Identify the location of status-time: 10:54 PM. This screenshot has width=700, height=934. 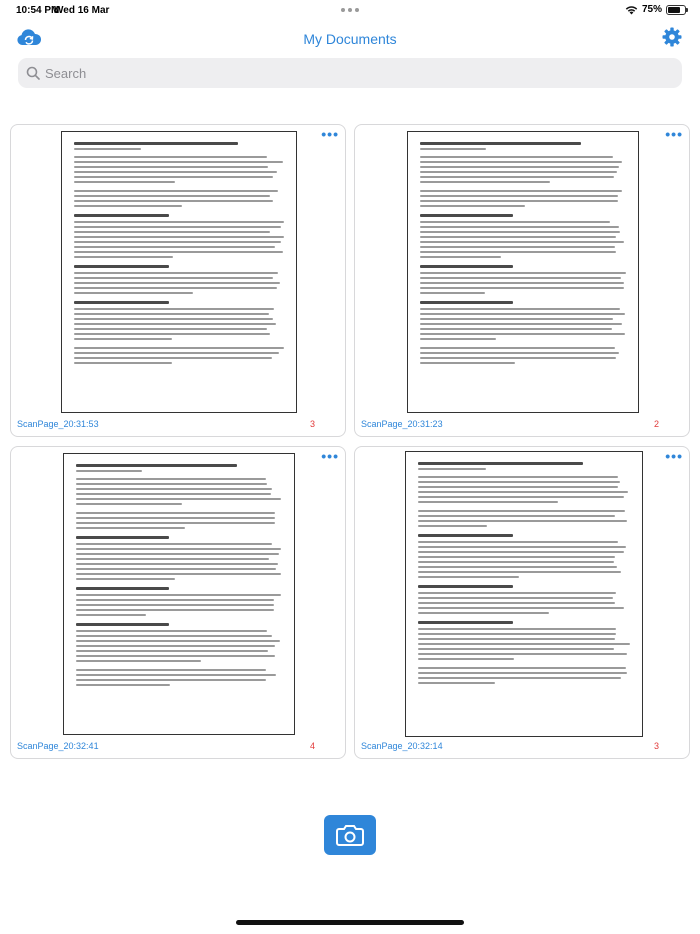
(38, 10).